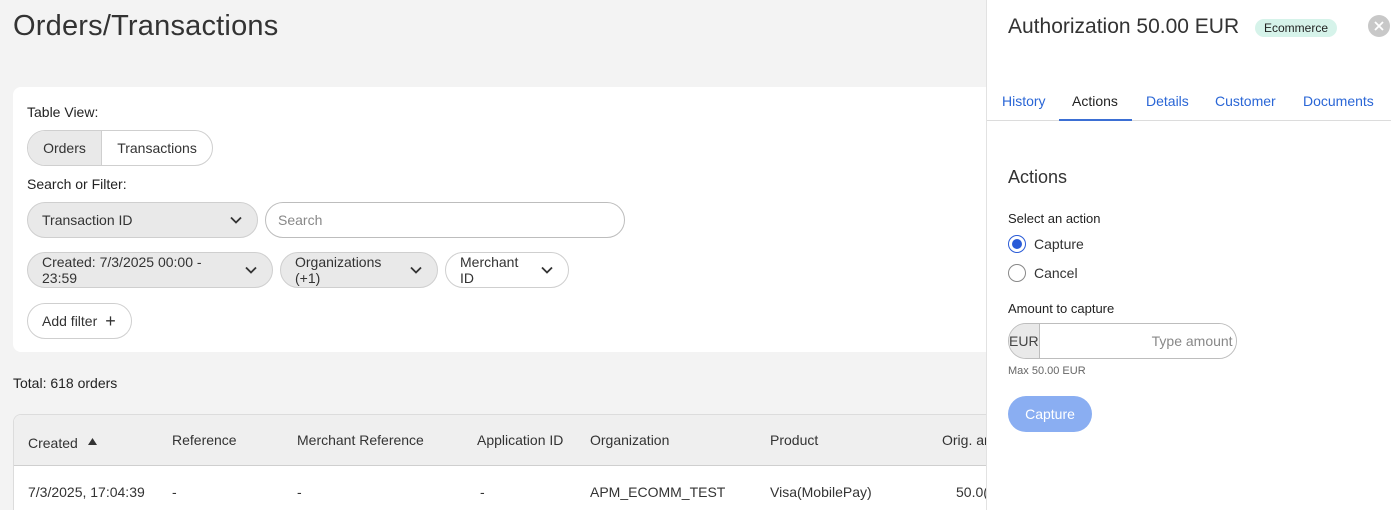 This screenshot has height=510, width=1391. I want to click on add-filter-button: Add filter +, so click(79, 321).